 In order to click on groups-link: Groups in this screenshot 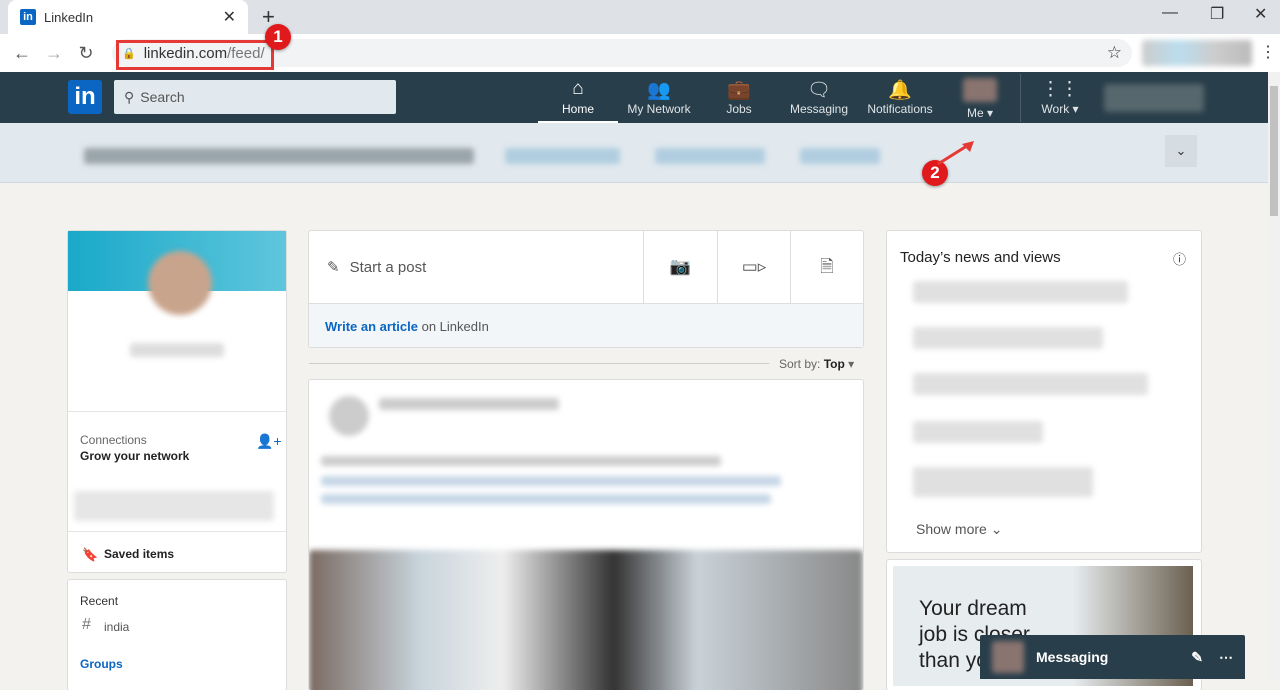, I will do `click(101, 664)`.